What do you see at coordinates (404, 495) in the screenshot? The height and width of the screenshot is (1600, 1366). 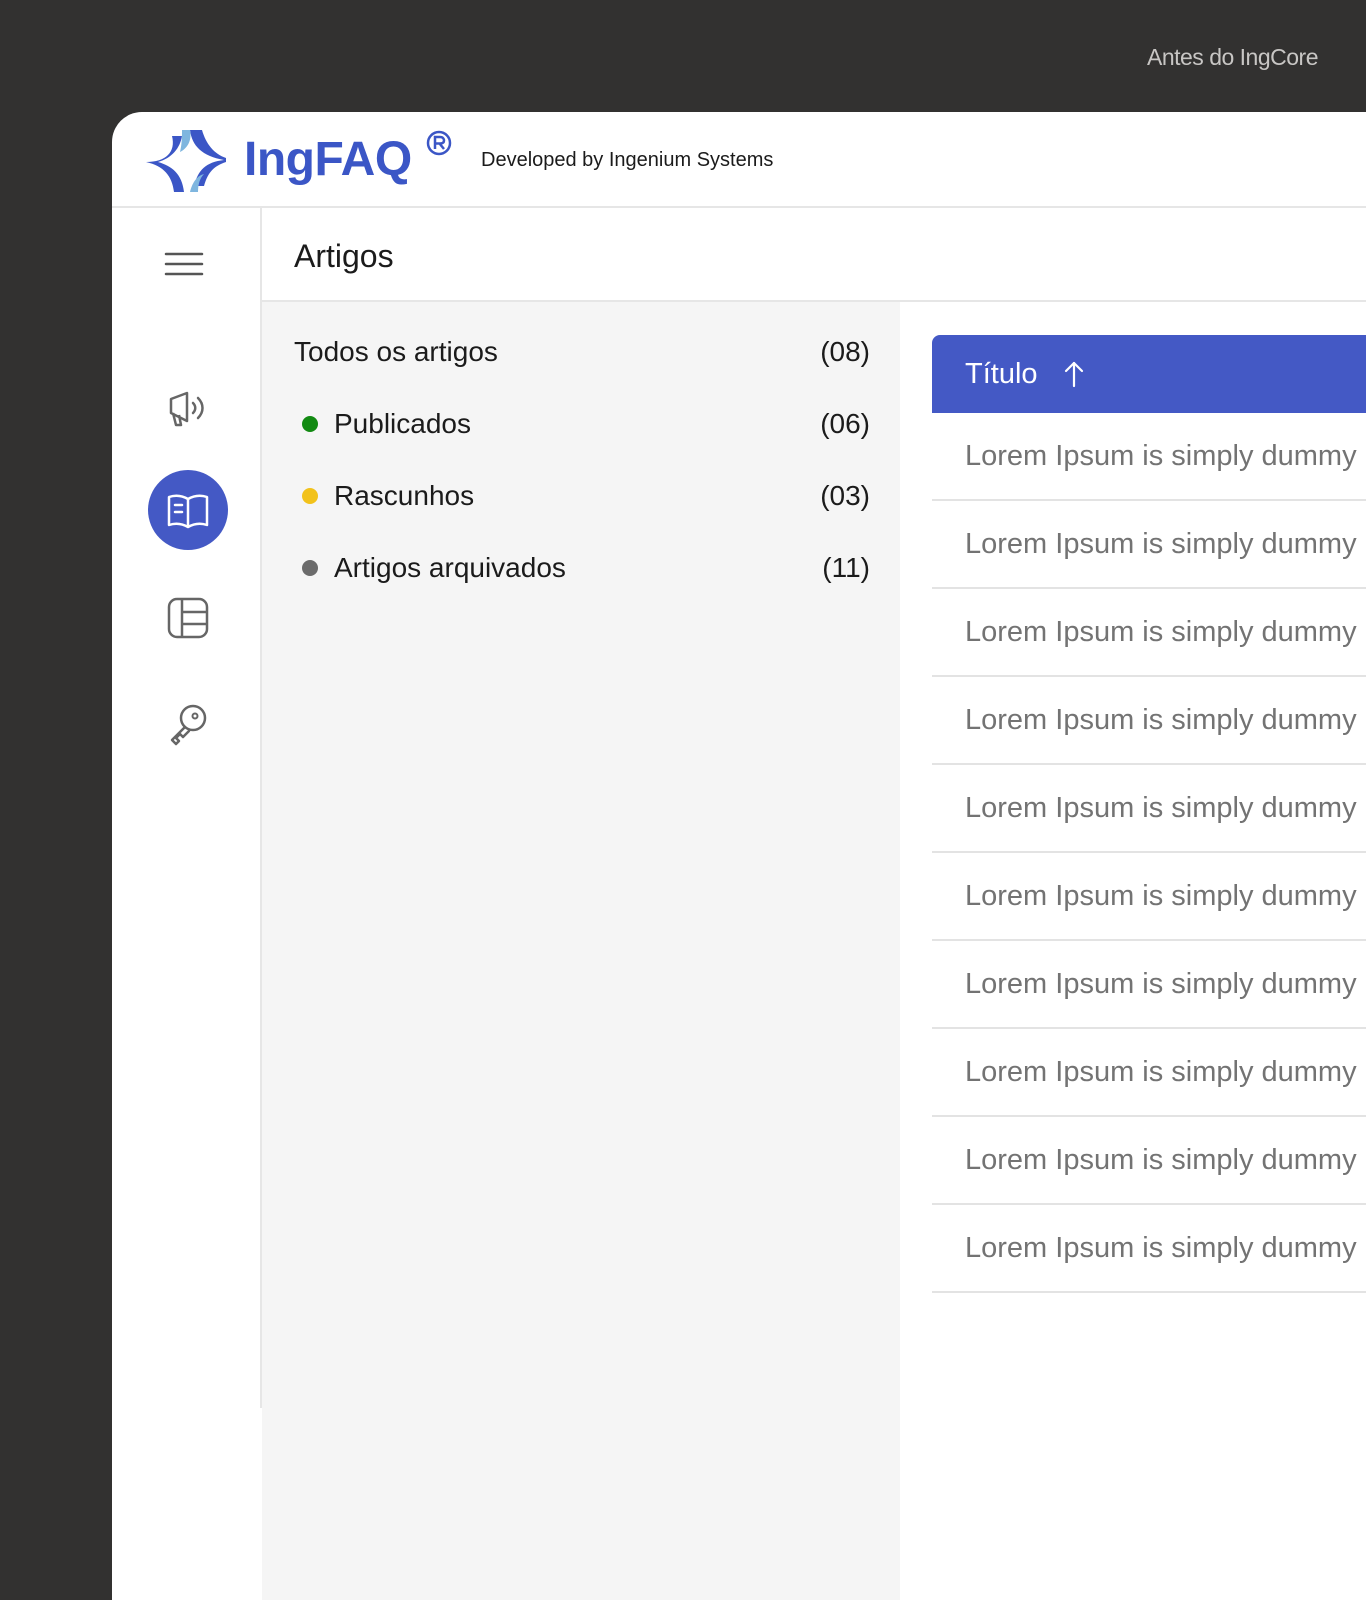 I see `filter-label: Rascunhos` at bounding box center [404, 495].